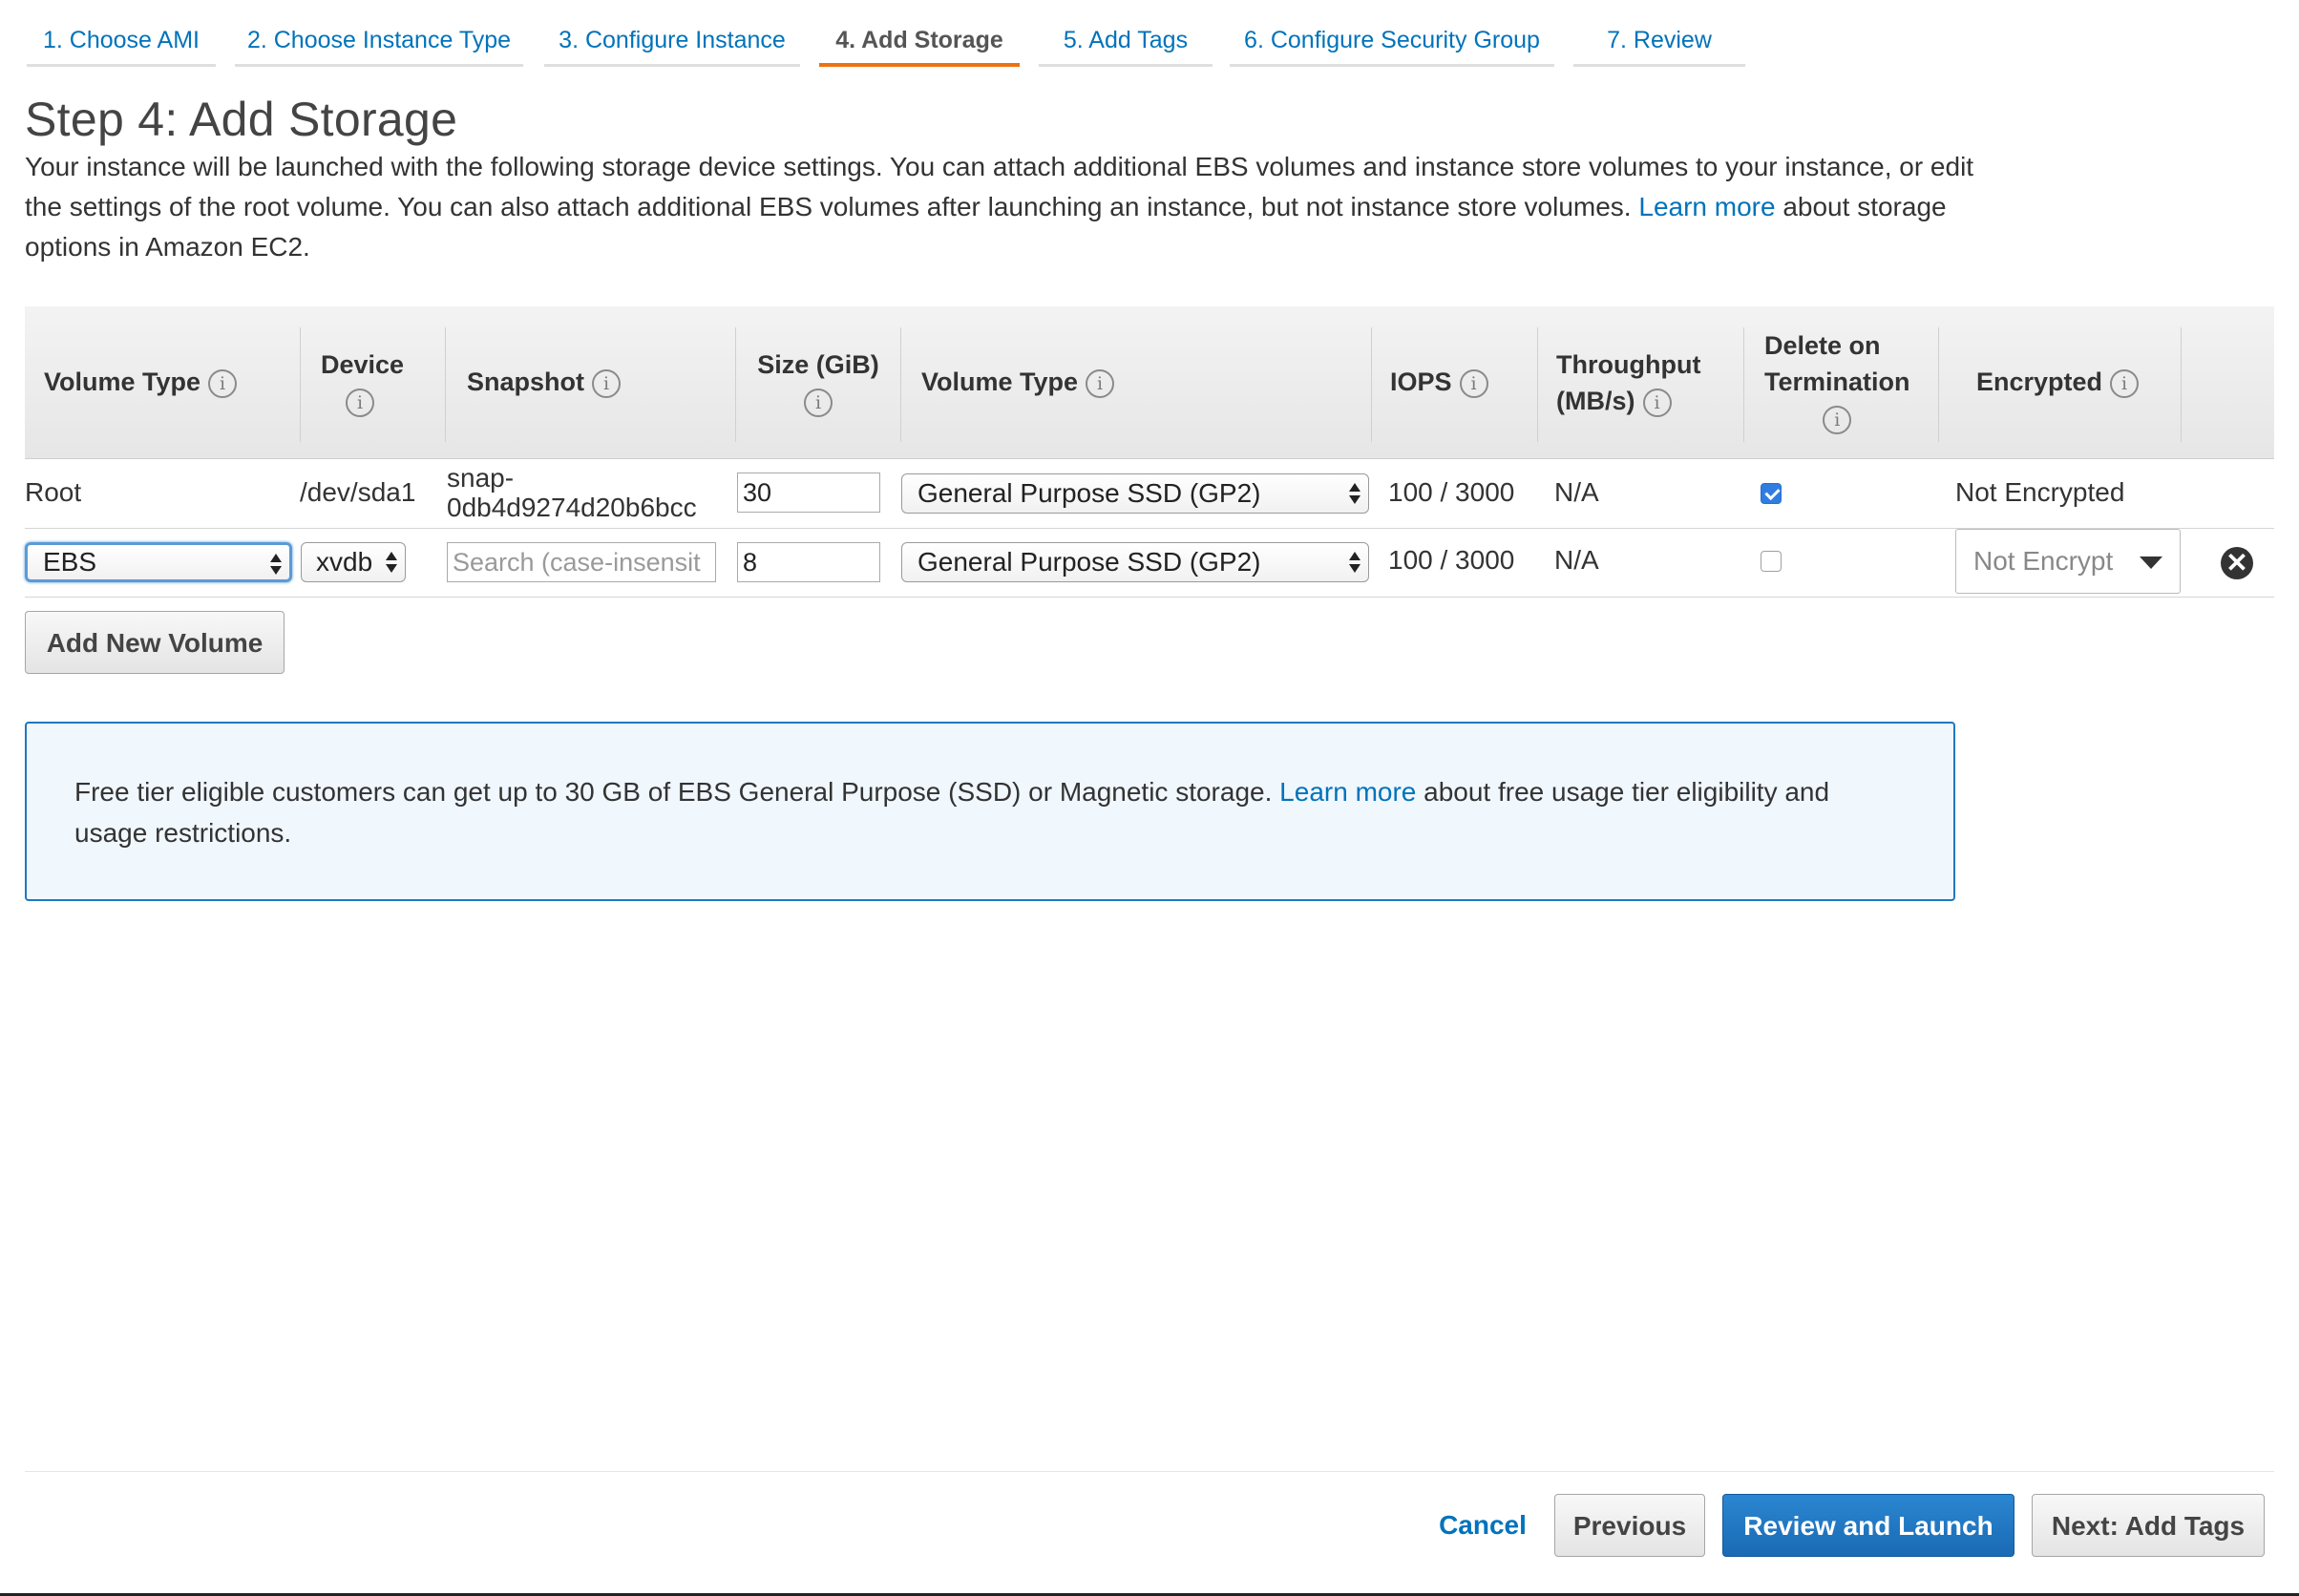  I want to click on footer-divider, so click(1149, 1472).